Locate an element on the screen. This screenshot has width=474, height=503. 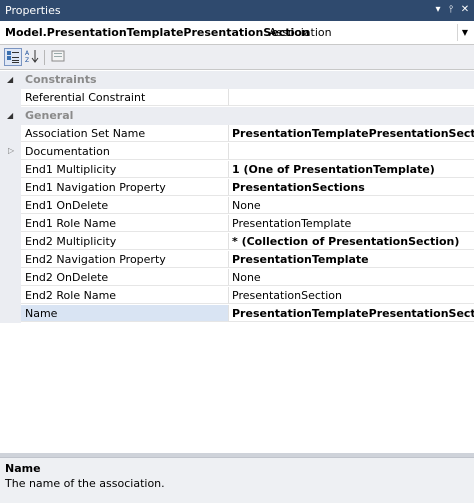
expand-icon: ▷ is located at coordinates (11, 150).